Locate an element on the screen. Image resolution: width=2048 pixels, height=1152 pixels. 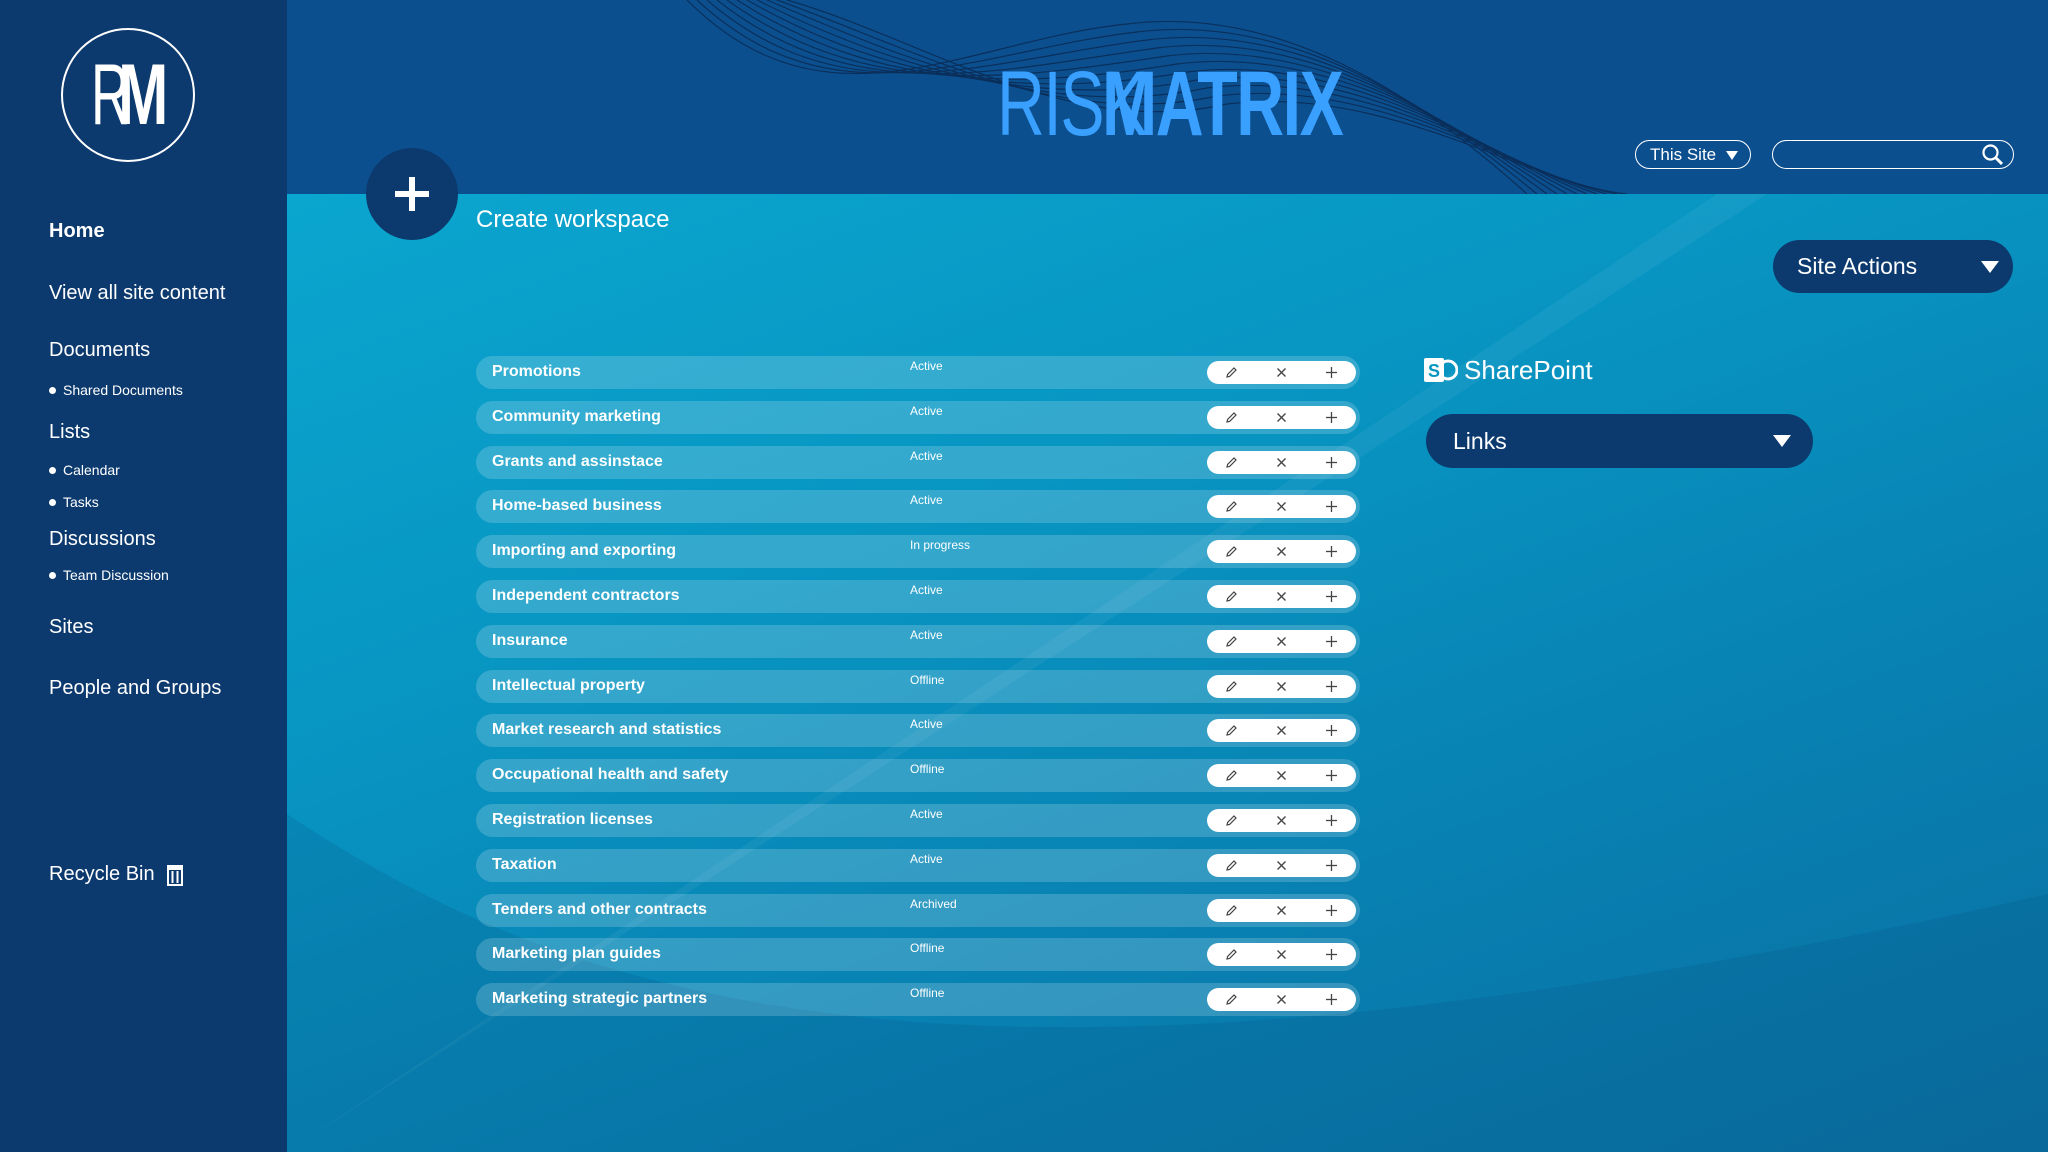
workspace-row: Importing and exporting In progress is located at coordinates (918, 552).